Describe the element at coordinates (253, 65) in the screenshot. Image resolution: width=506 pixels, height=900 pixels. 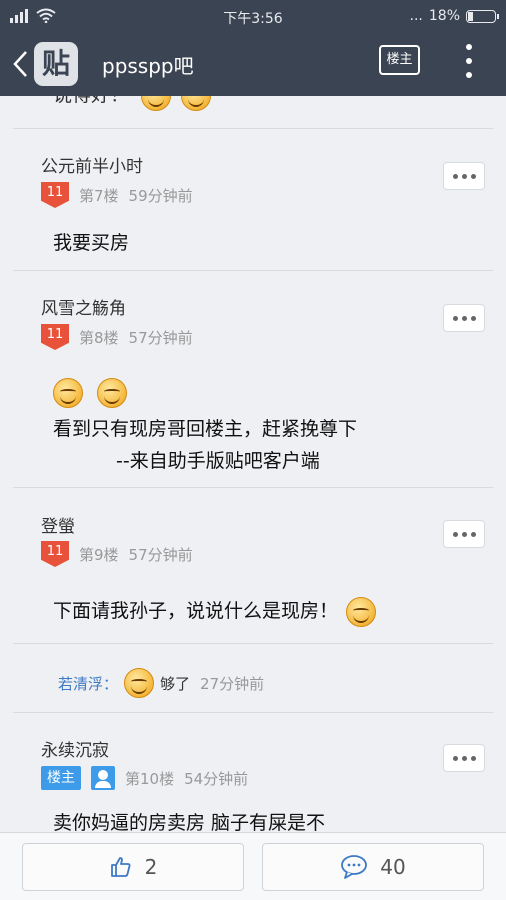
I see `title-bar: 贴 ppsspp吧 楼主` at that location.